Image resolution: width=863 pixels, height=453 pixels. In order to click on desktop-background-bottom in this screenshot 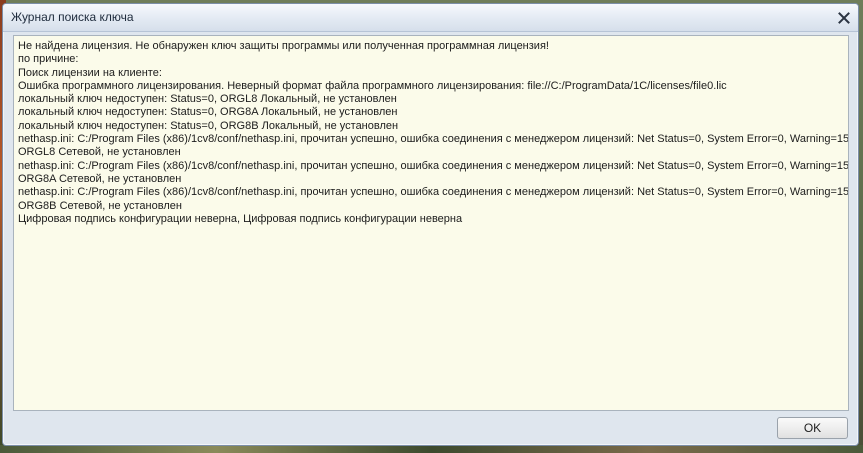, I will do `click(431, 449)`.